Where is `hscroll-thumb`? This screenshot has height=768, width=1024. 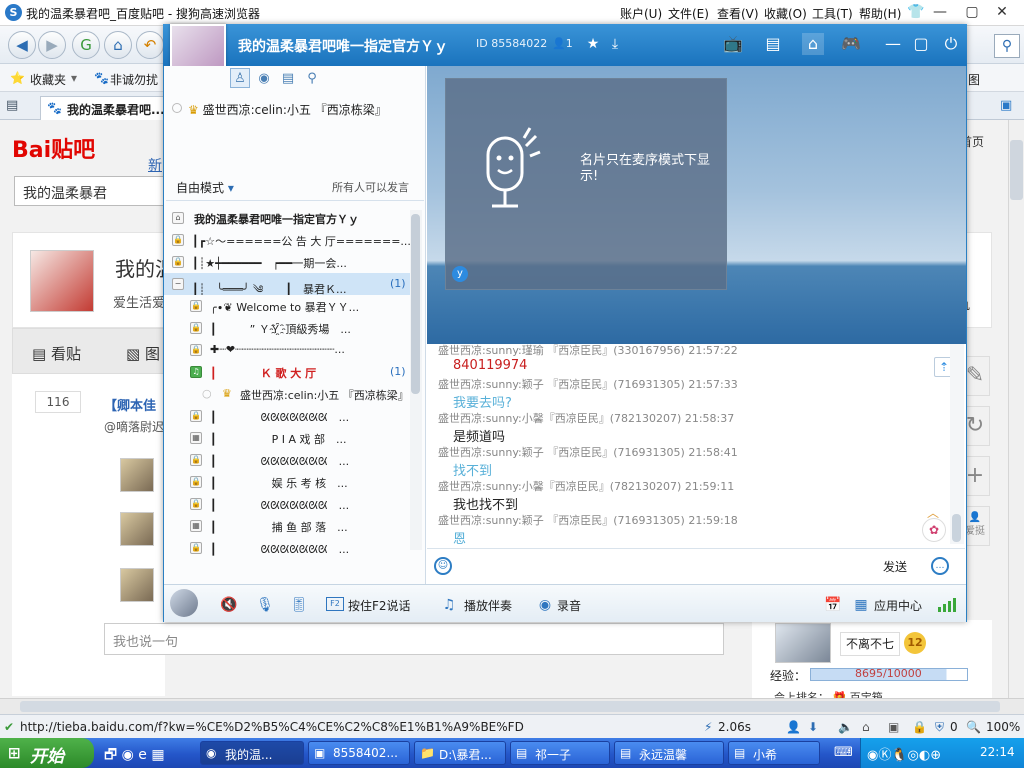 hscroll-thumb is located at coordinates (510, 706).